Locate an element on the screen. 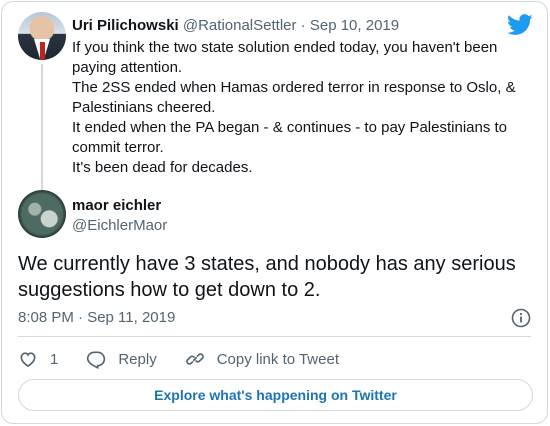 The height and width of the screenshot is (426, 550). like-button: 1 is located at coordinates (38, 359).